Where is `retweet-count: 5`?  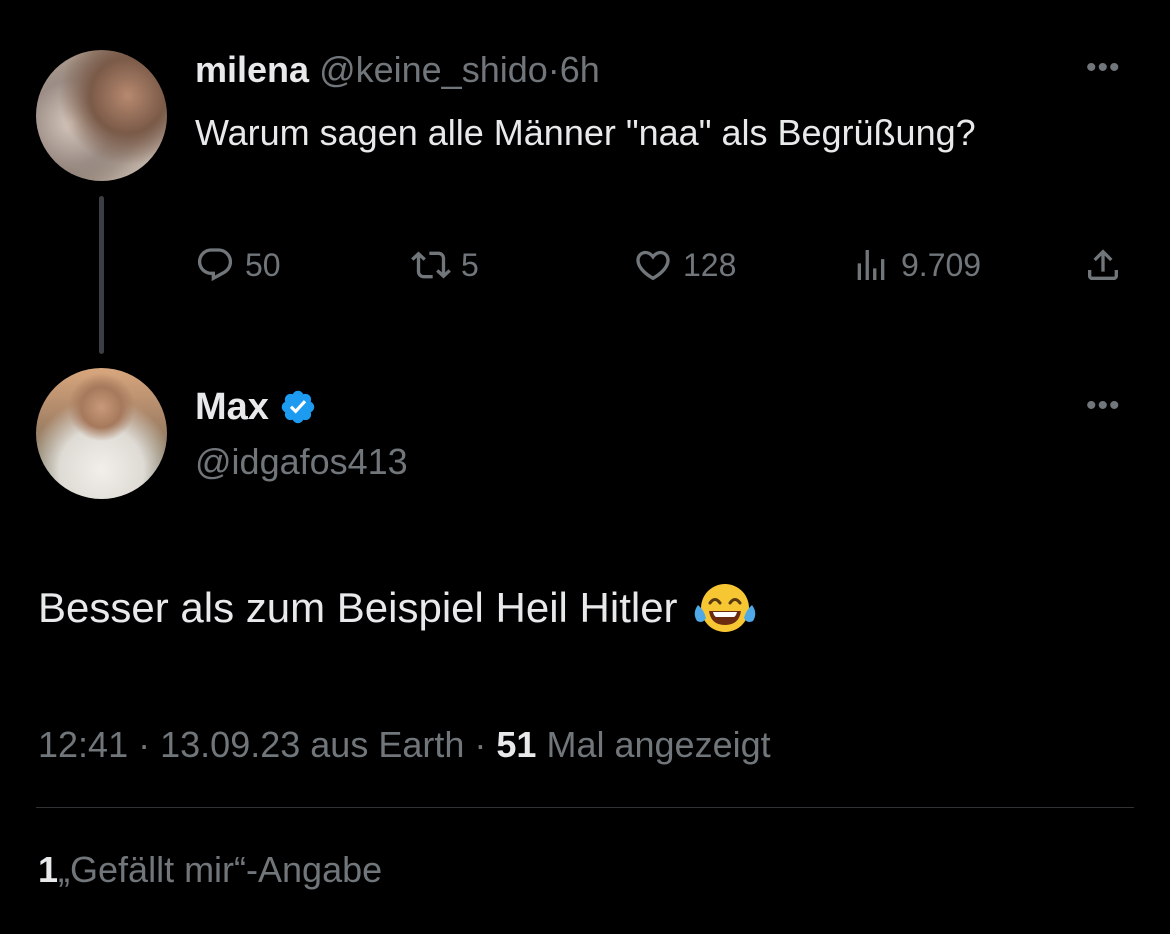 retweet-count: 5 is located at coordinates (470, 264).